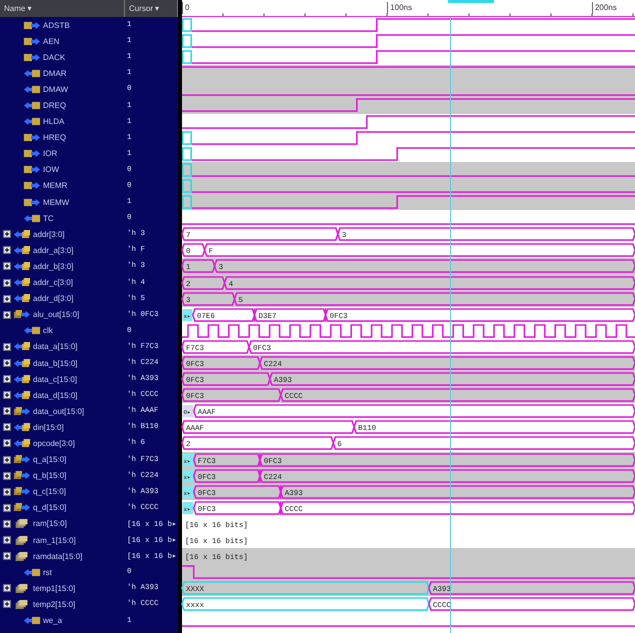  I want to click on signal-name: addr_c[3:0], so click(53, 283).